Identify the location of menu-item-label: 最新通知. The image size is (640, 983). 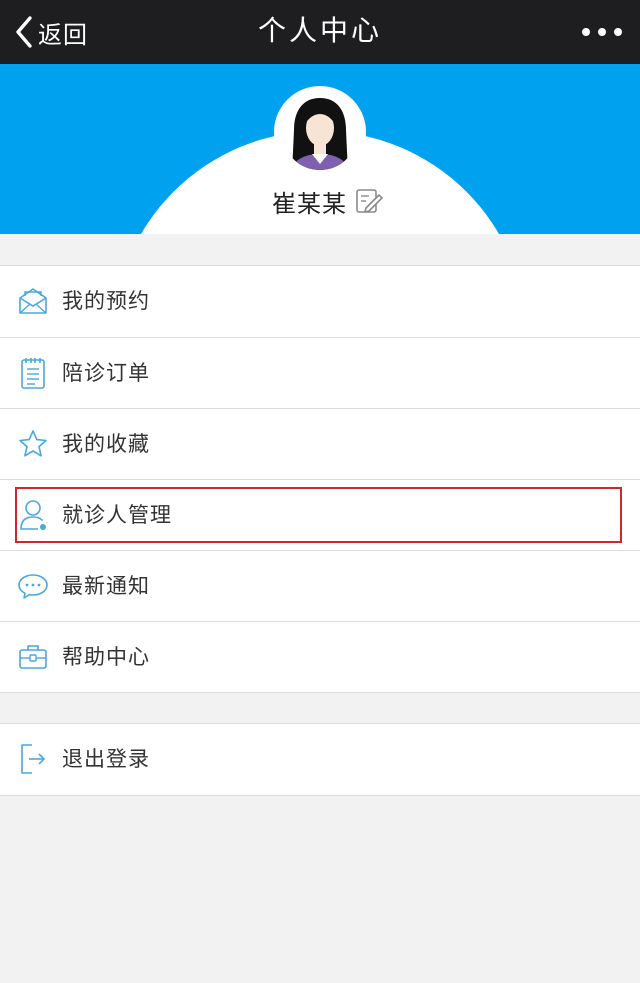
(106, 586).